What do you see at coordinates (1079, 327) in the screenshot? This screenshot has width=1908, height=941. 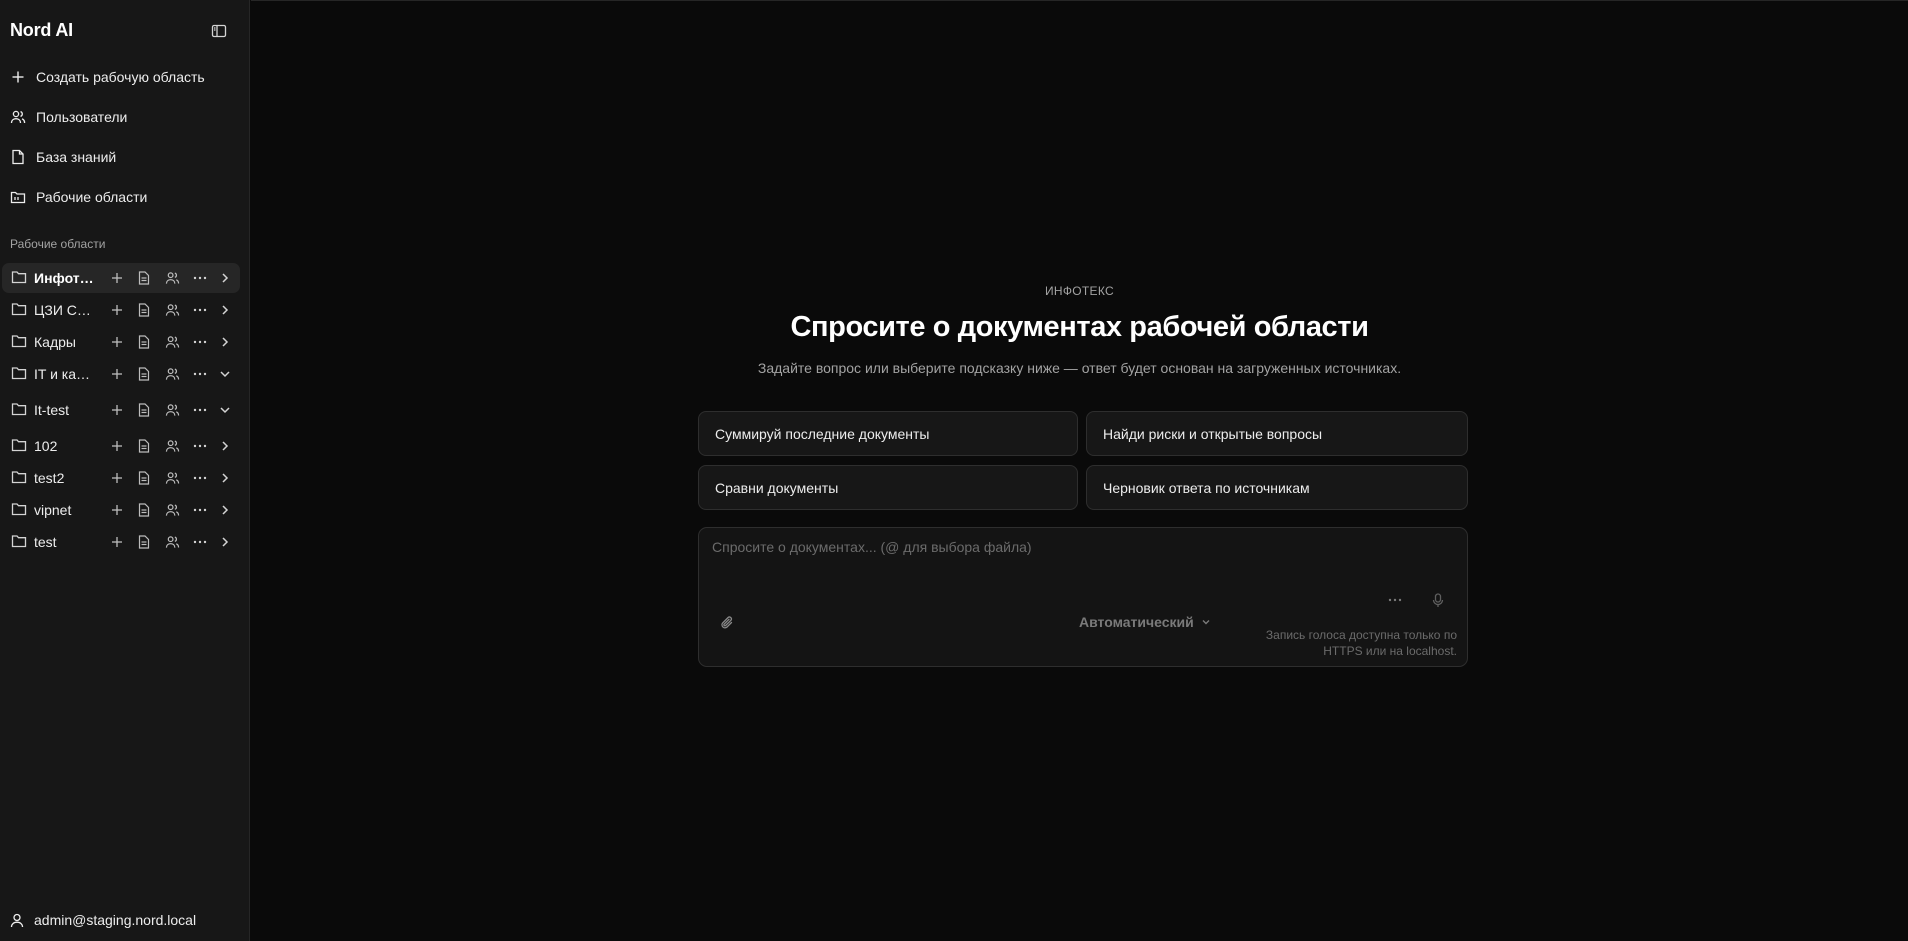 I see `page-title: Спросите о документах рабочей области` at bounding box center [1079, 327].